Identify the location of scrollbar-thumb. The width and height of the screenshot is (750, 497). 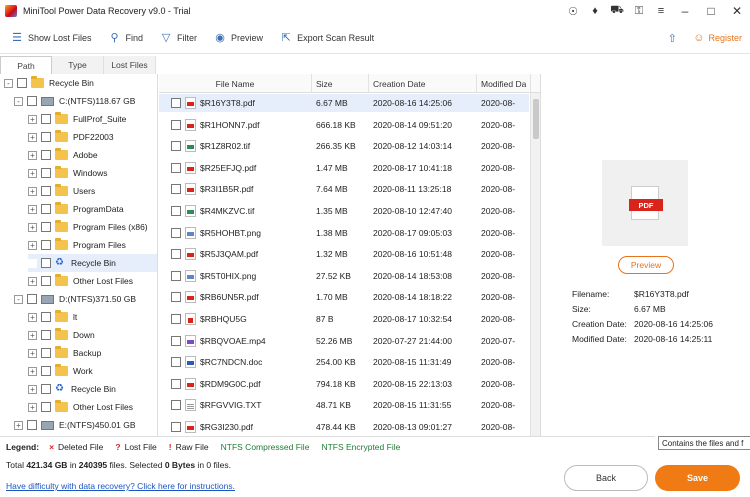
(536, 119).